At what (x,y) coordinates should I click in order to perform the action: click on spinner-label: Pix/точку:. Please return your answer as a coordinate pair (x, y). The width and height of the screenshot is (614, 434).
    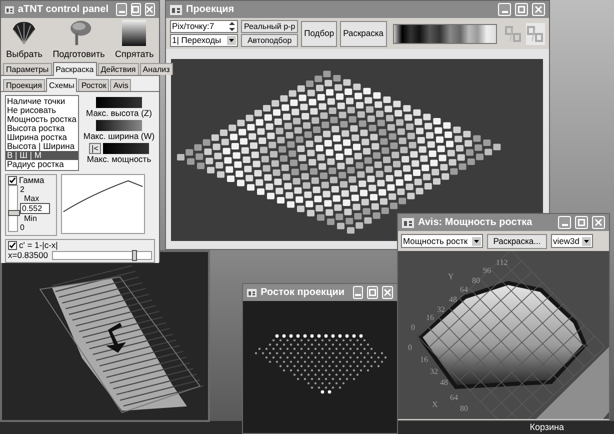
    Looking at the image, I should click on (191, 26).